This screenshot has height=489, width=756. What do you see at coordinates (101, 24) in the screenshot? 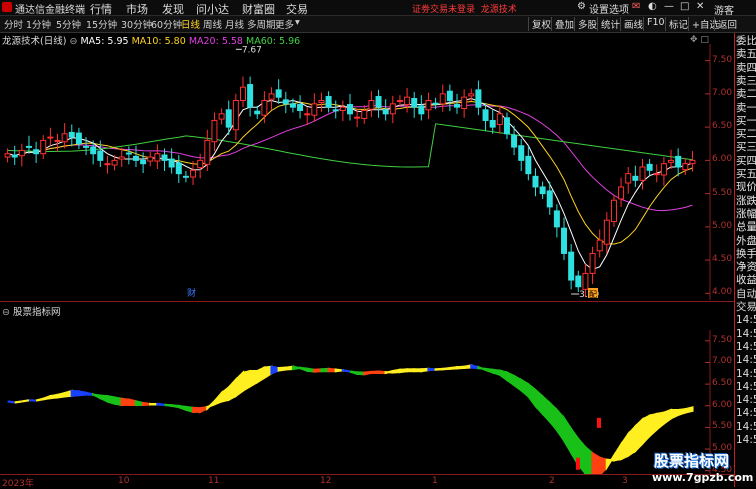
I see `period-15min: 15分钟` at bounding box center [101, 24].